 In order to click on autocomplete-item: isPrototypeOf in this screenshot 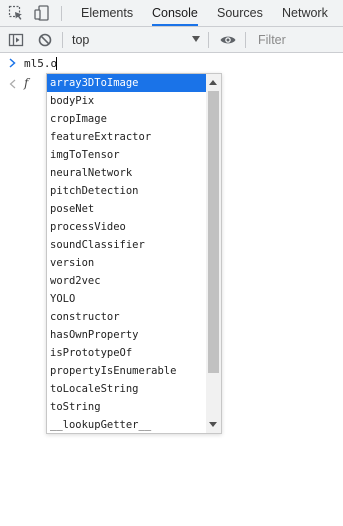, I will do `click(127, 353)`.